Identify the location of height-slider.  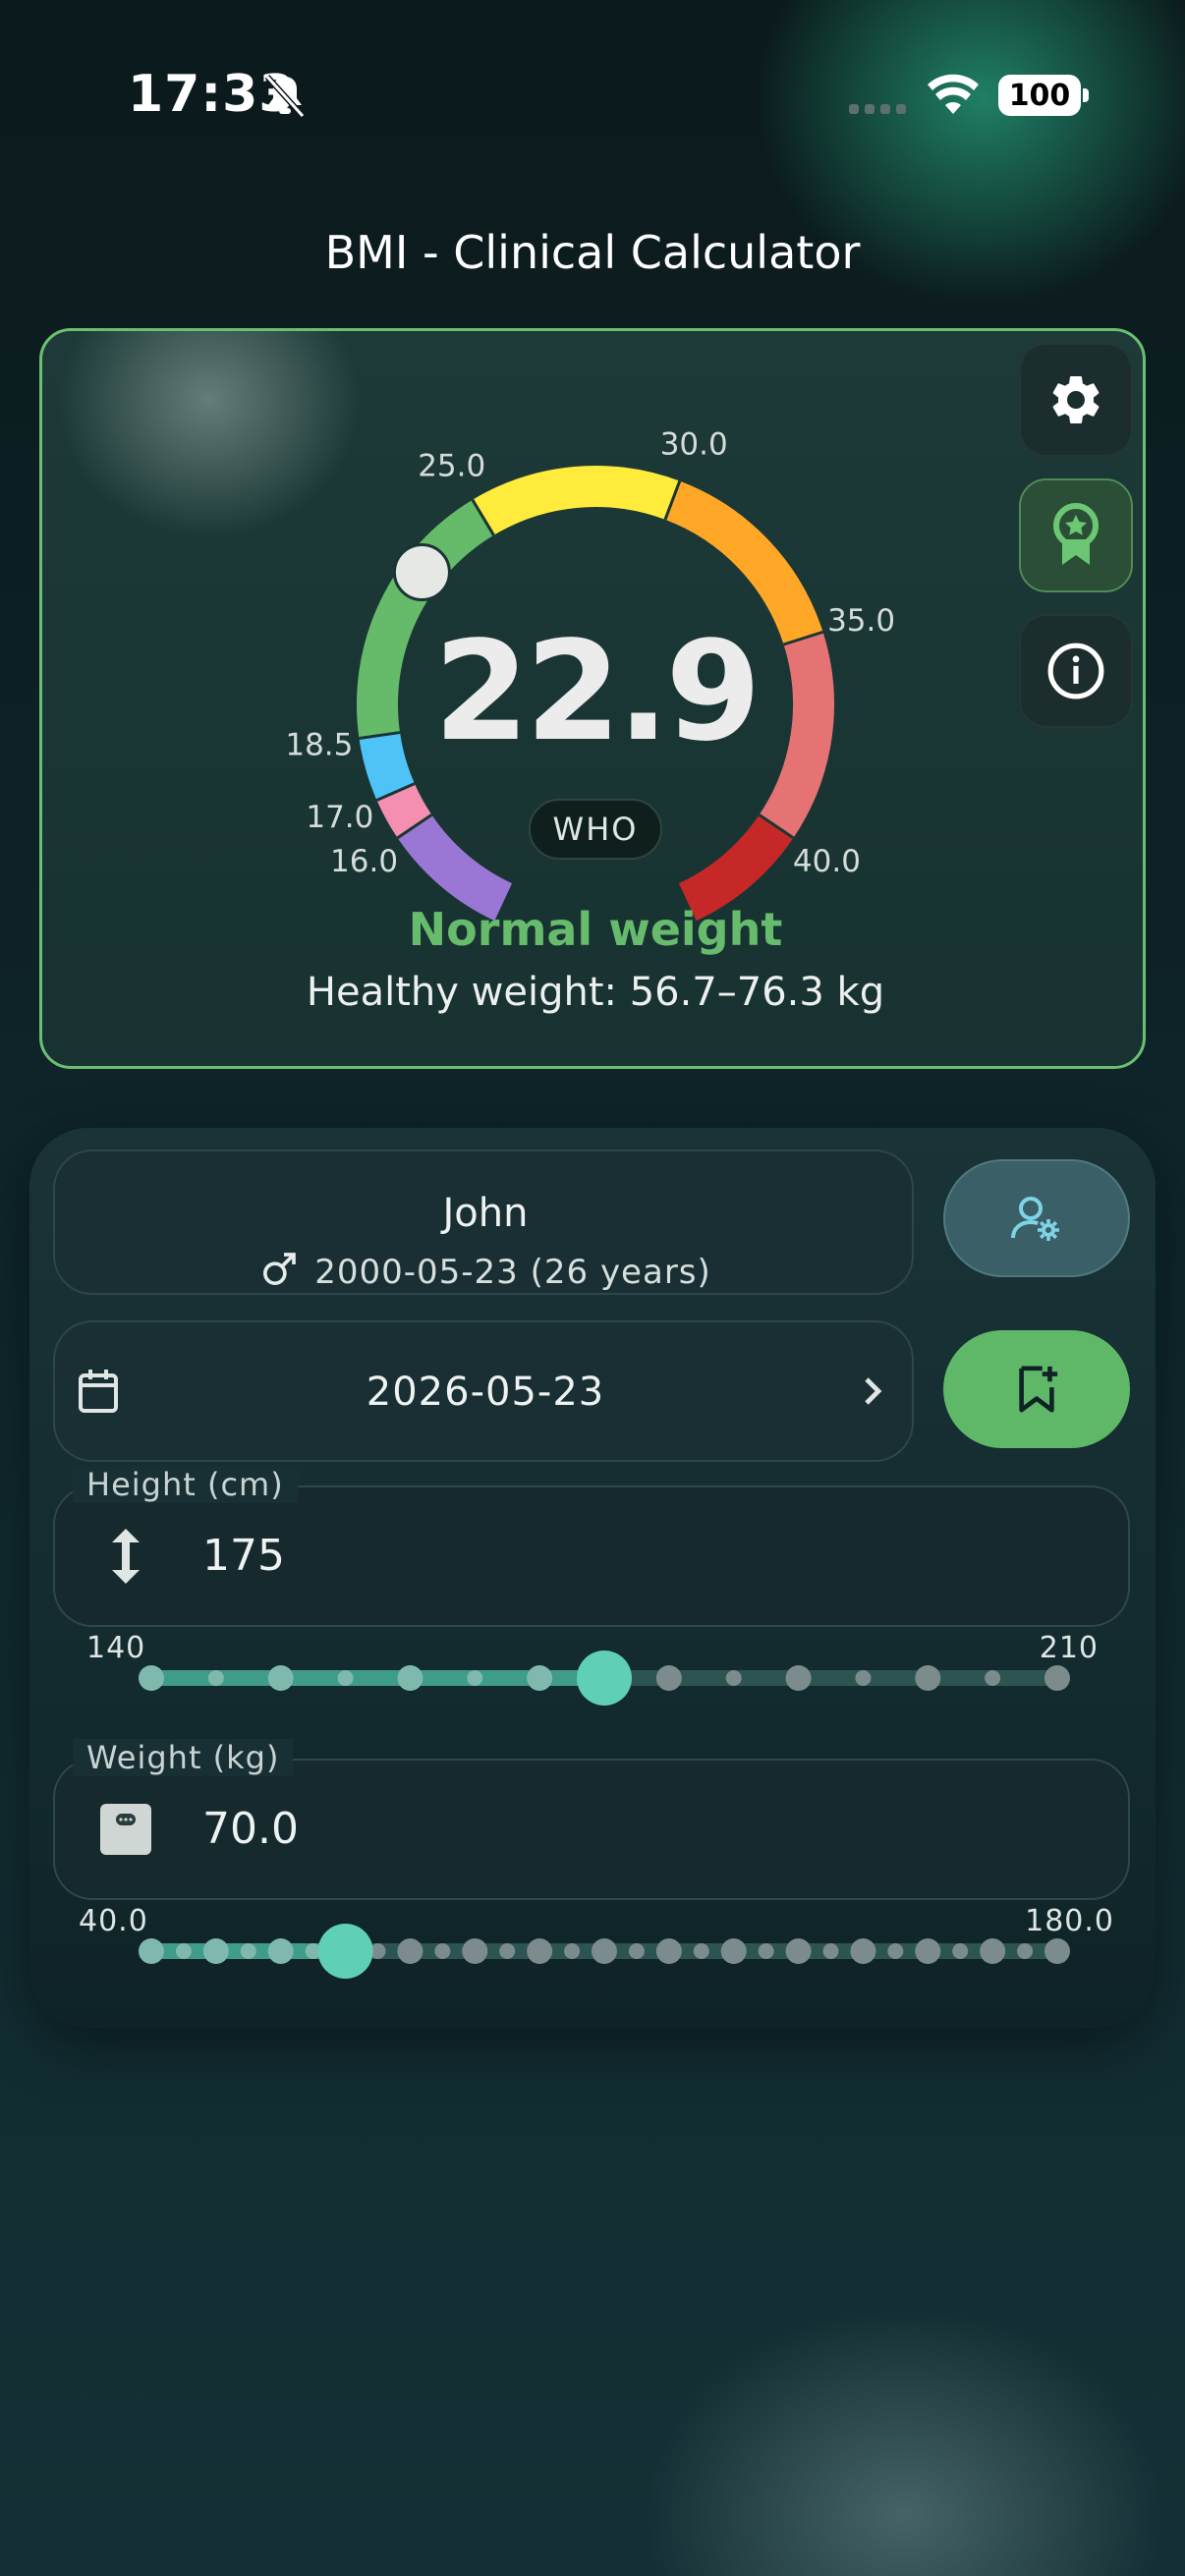
(604, 1678).